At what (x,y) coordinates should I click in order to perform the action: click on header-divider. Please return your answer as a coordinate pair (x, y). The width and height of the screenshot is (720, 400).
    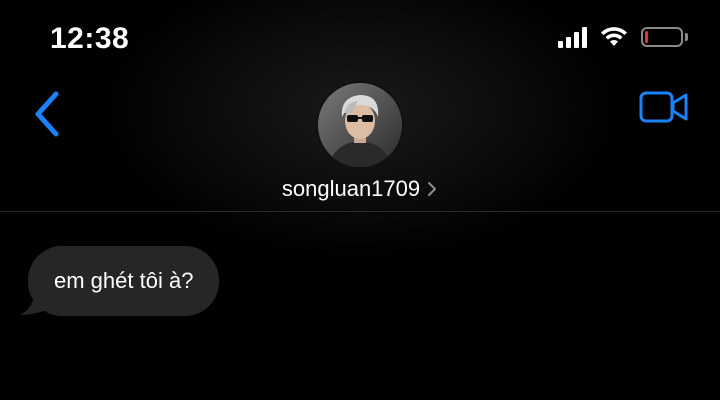
    Looking at the image, I should click on (360, 211).